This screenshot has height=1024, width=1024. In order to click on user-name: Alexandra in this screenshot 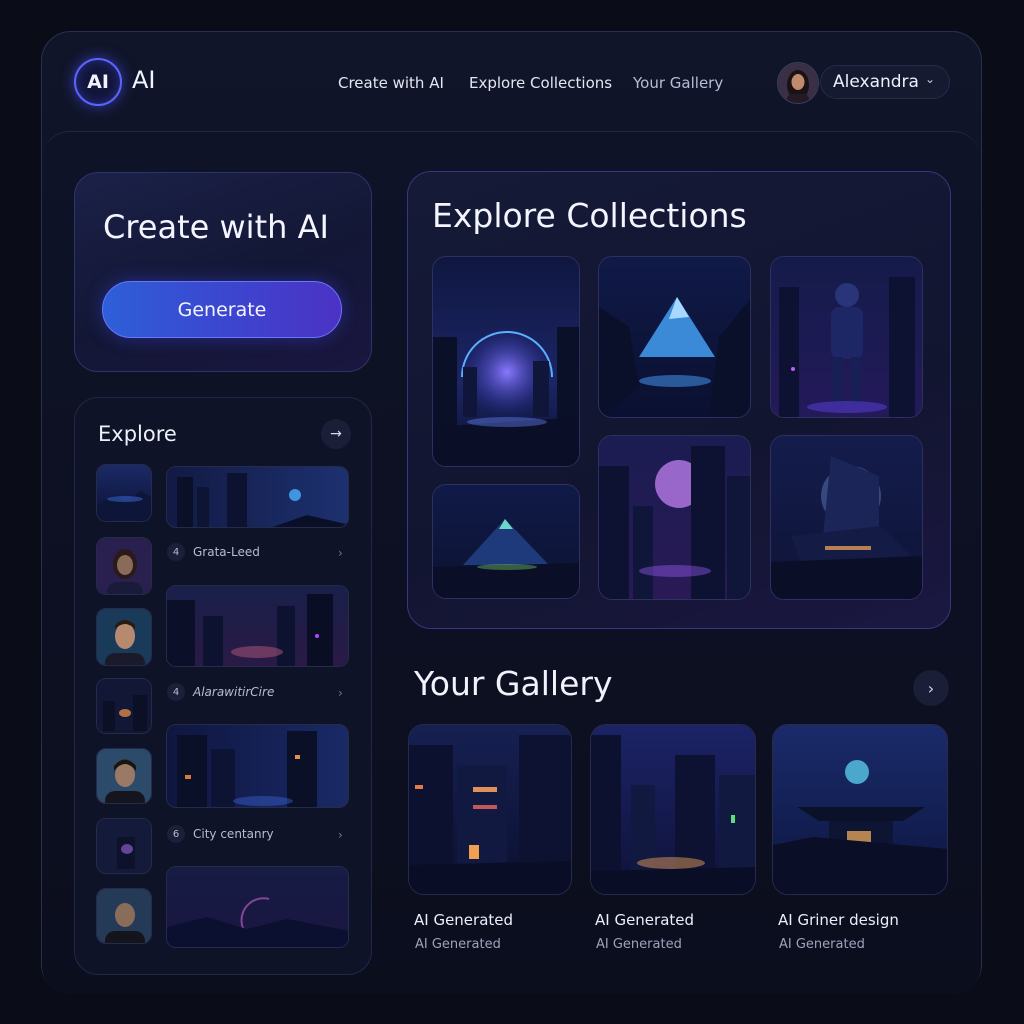, I will do `click(876, 82)`.